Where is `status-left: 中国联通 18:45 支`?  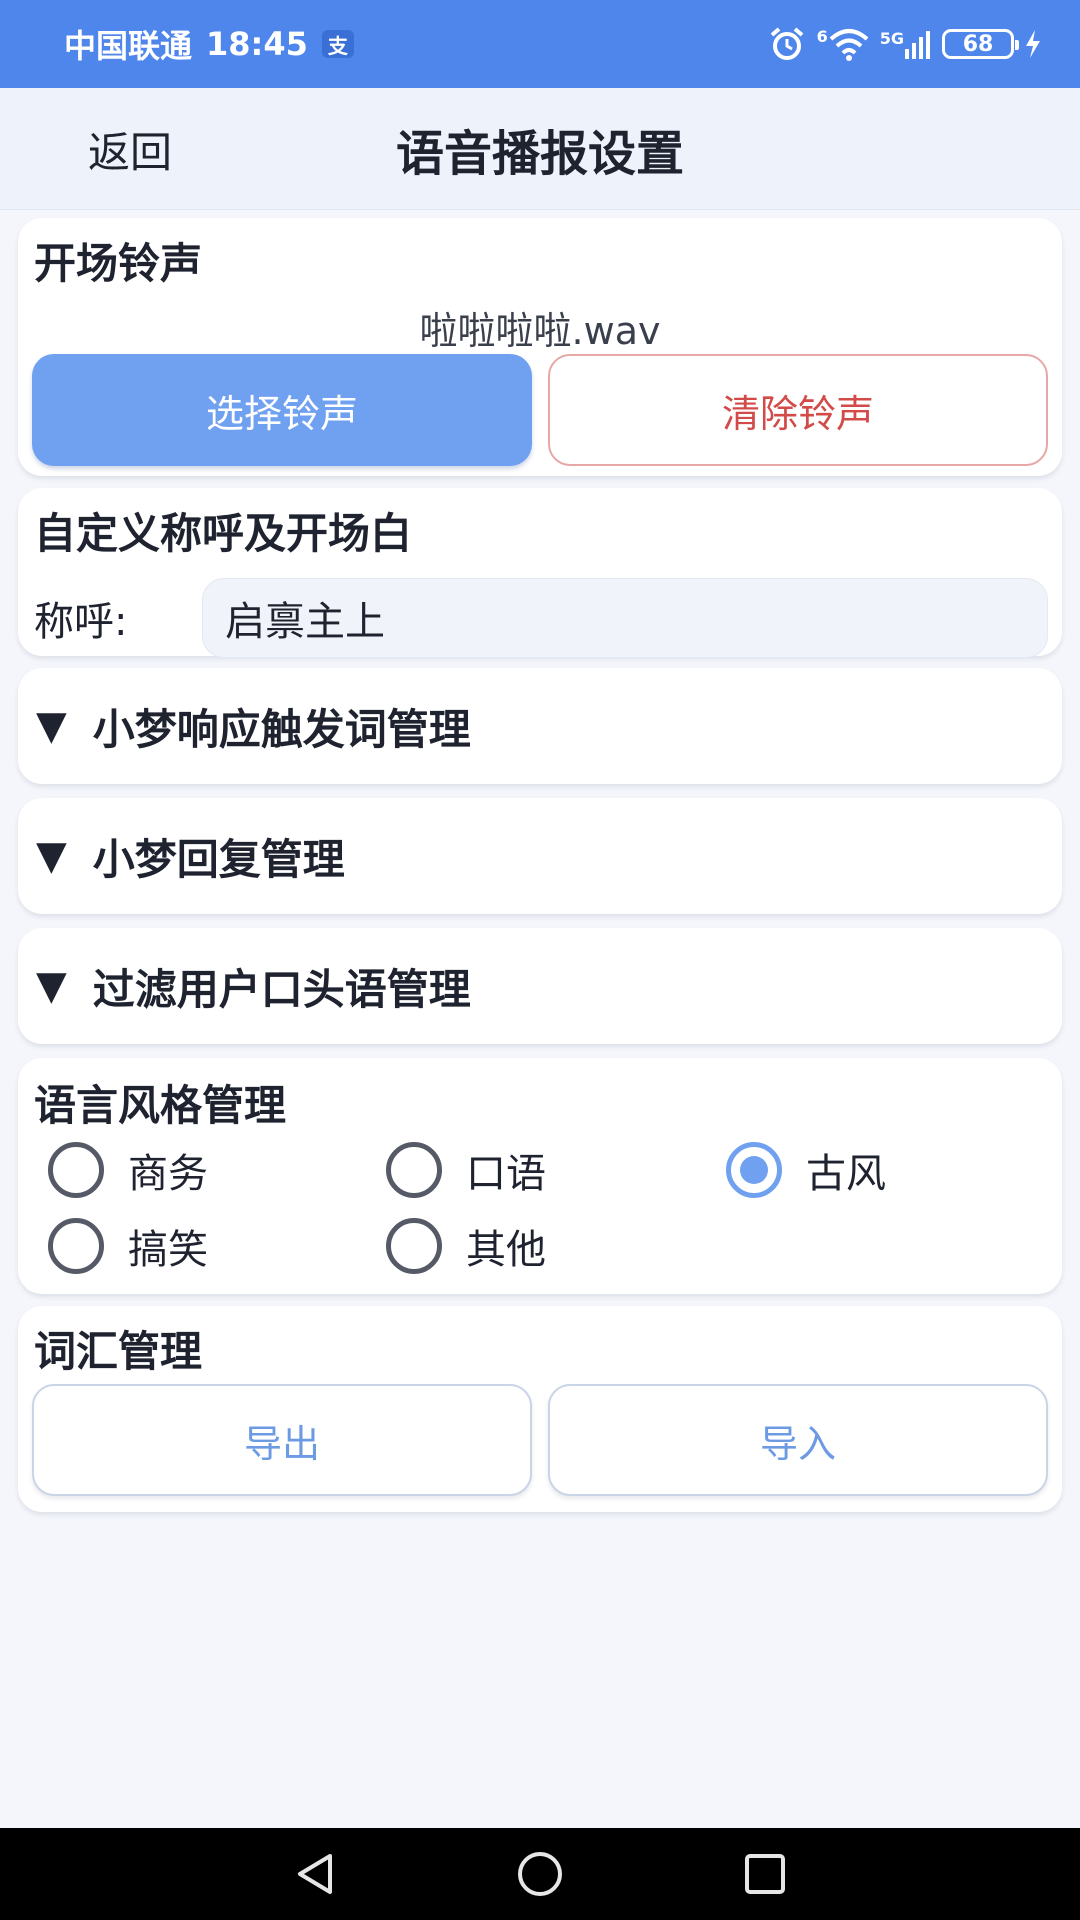
status-left: 中国联通 18:45 支 is located at coordinates (209, 44).